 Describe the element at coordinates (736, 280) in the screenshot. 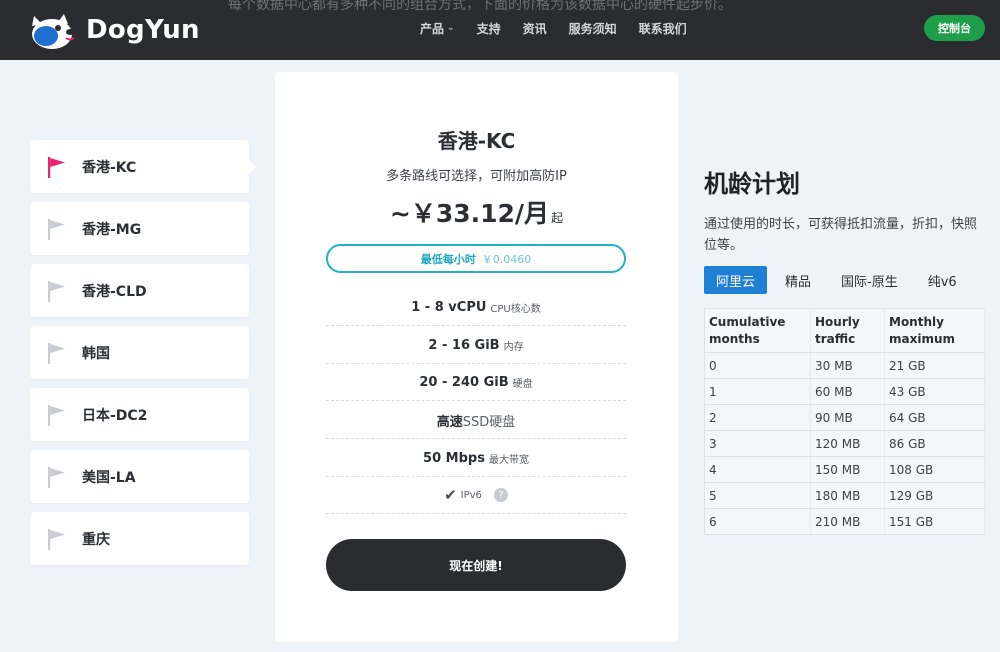

I see `tab-aliyun: 阿里云` at that location.